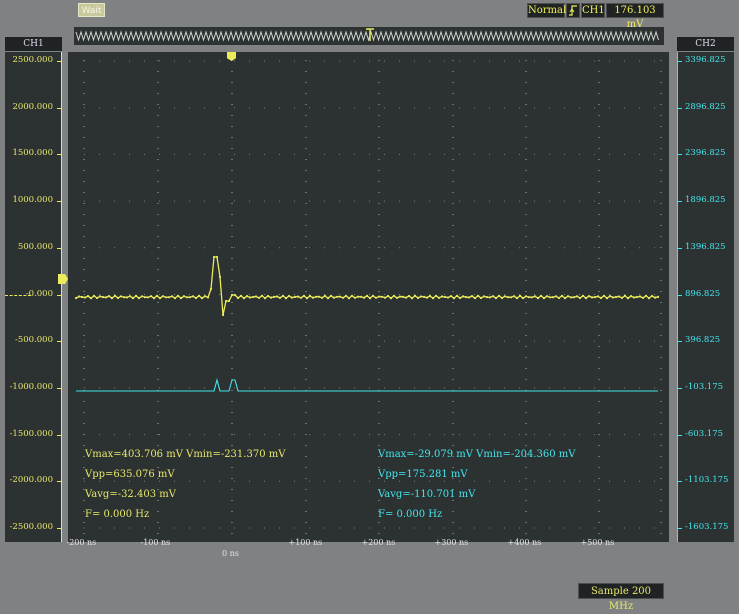  What do you see at coordinates (367, 286) in the screenshot?
I see `ch1-waveform` at bounding box center [367, 286].